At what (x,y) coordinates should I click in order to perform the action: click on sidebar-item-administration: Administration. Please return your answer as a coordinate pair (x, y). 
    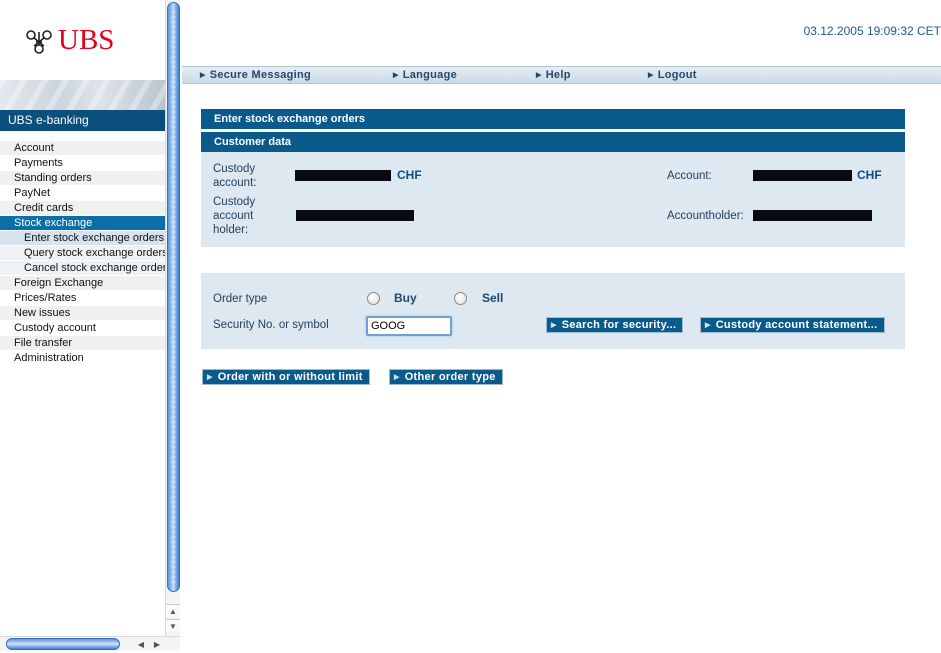
    Looking at the image, I should click on (82, 358).